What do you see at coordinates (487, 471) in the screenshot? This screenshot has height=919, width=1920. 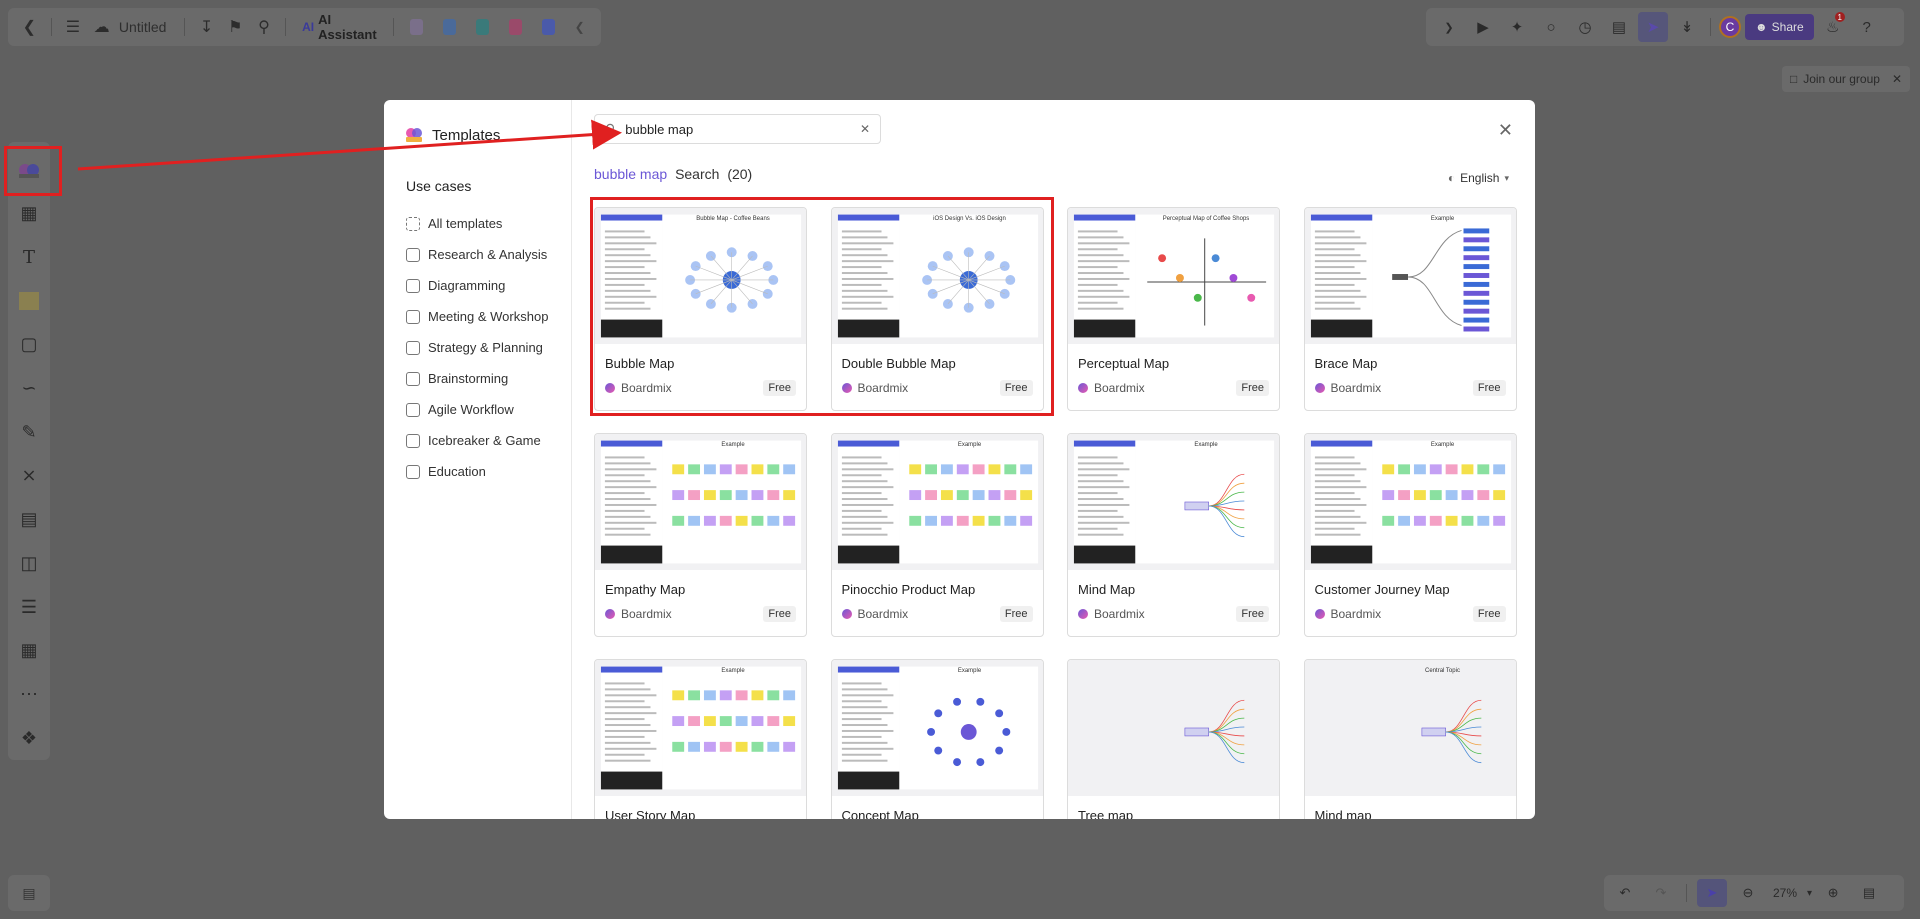 I see `category-item: Education` at bounding box center [487, 471].